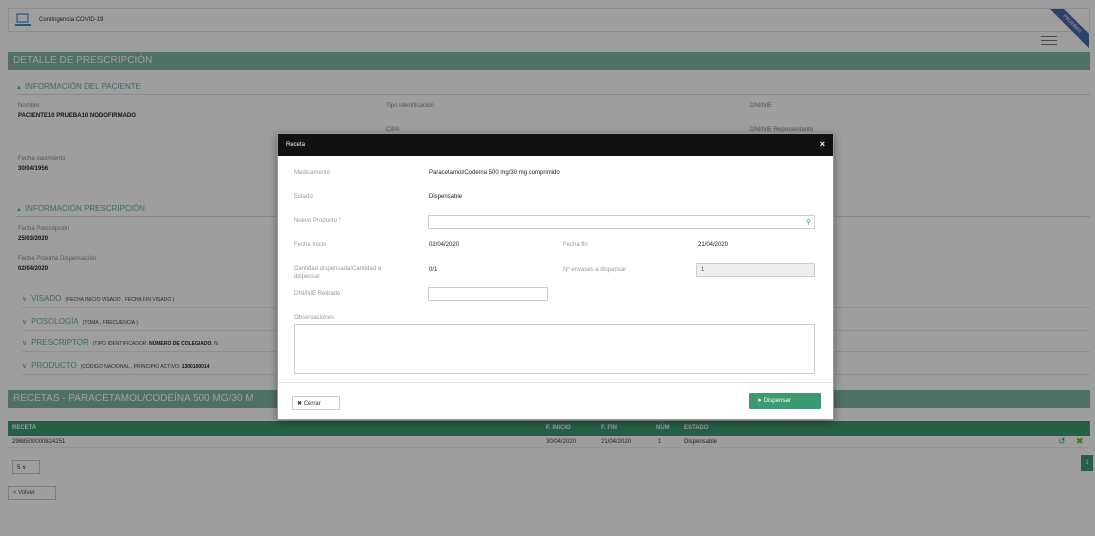 The height and width of the screenshot is (536, 1095). What do you see at coordinates (444, 245) in the screenshot?
I see `fecha-inicio-value: 02/04/2020` at bounding box center [444, 245].